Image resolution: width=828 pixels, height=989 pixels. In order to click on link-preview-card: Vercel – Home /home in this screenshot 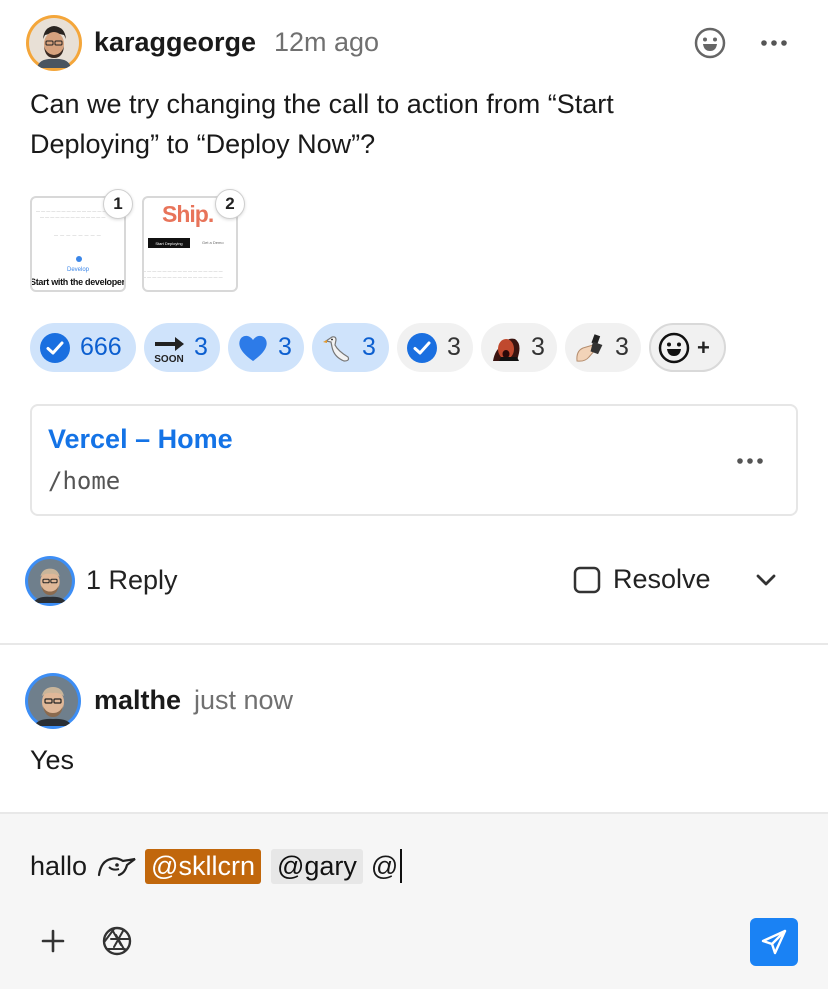, I will do `click(414, 460)`.